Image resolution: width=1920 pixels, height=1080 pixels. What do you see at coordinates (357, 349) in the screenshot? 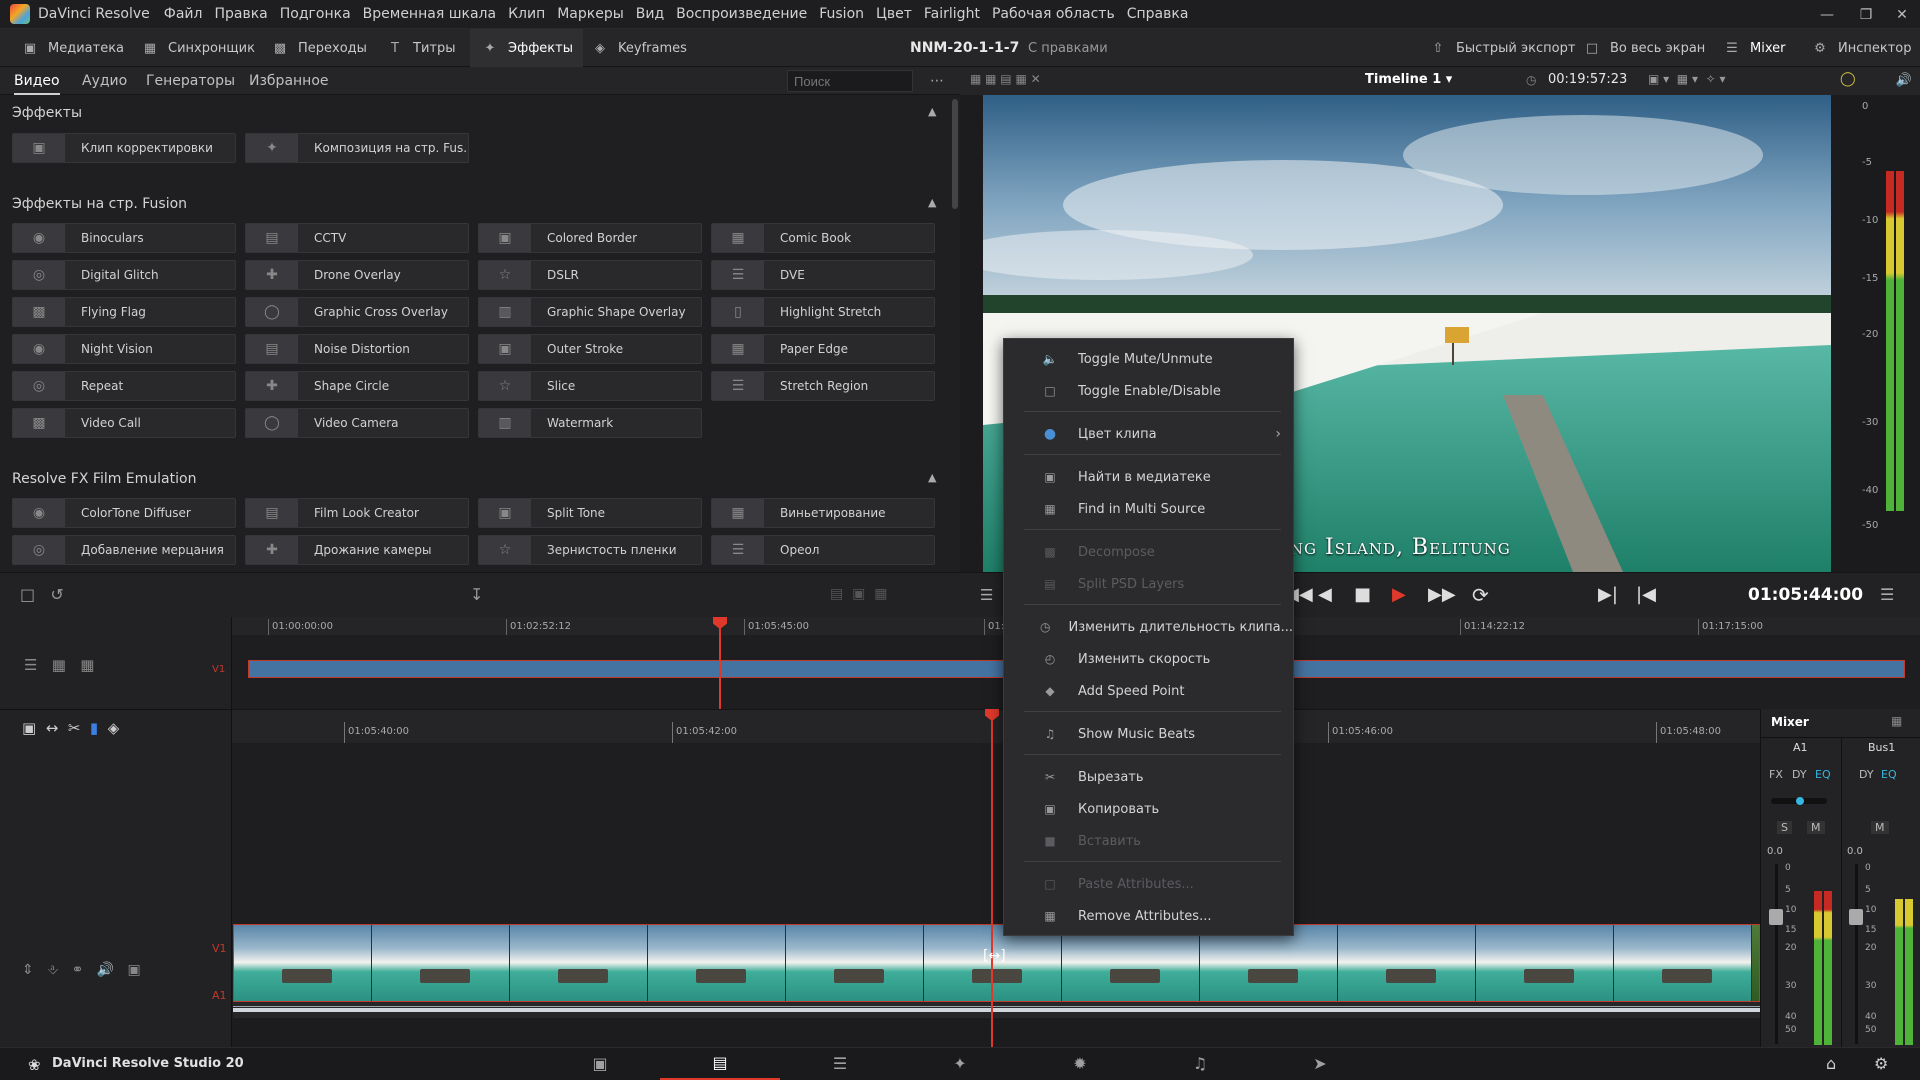
I see `effect-card: ▤ Noise Distortion` at bounding box center [357, 349].